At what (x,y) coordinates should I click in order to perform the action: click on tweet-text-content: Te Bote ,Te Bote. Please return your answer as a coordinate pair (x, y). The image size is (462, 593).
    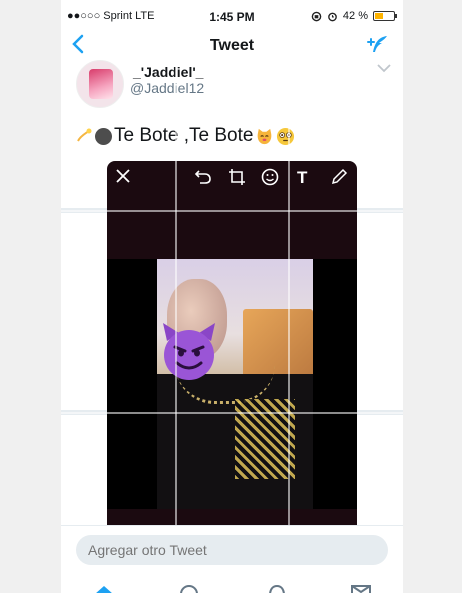
    Looking at the image, I should click on (184, 135).